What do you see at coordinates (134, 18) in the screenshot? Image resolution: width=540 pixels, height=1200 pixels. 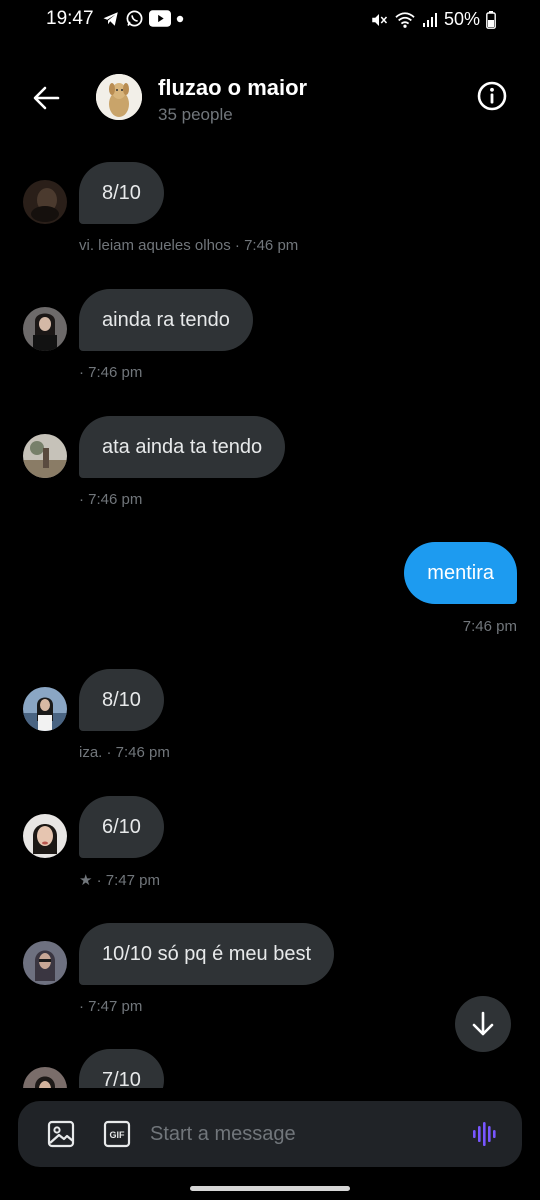 I see `whatsapp-icon` at bounding box center [134, 18].